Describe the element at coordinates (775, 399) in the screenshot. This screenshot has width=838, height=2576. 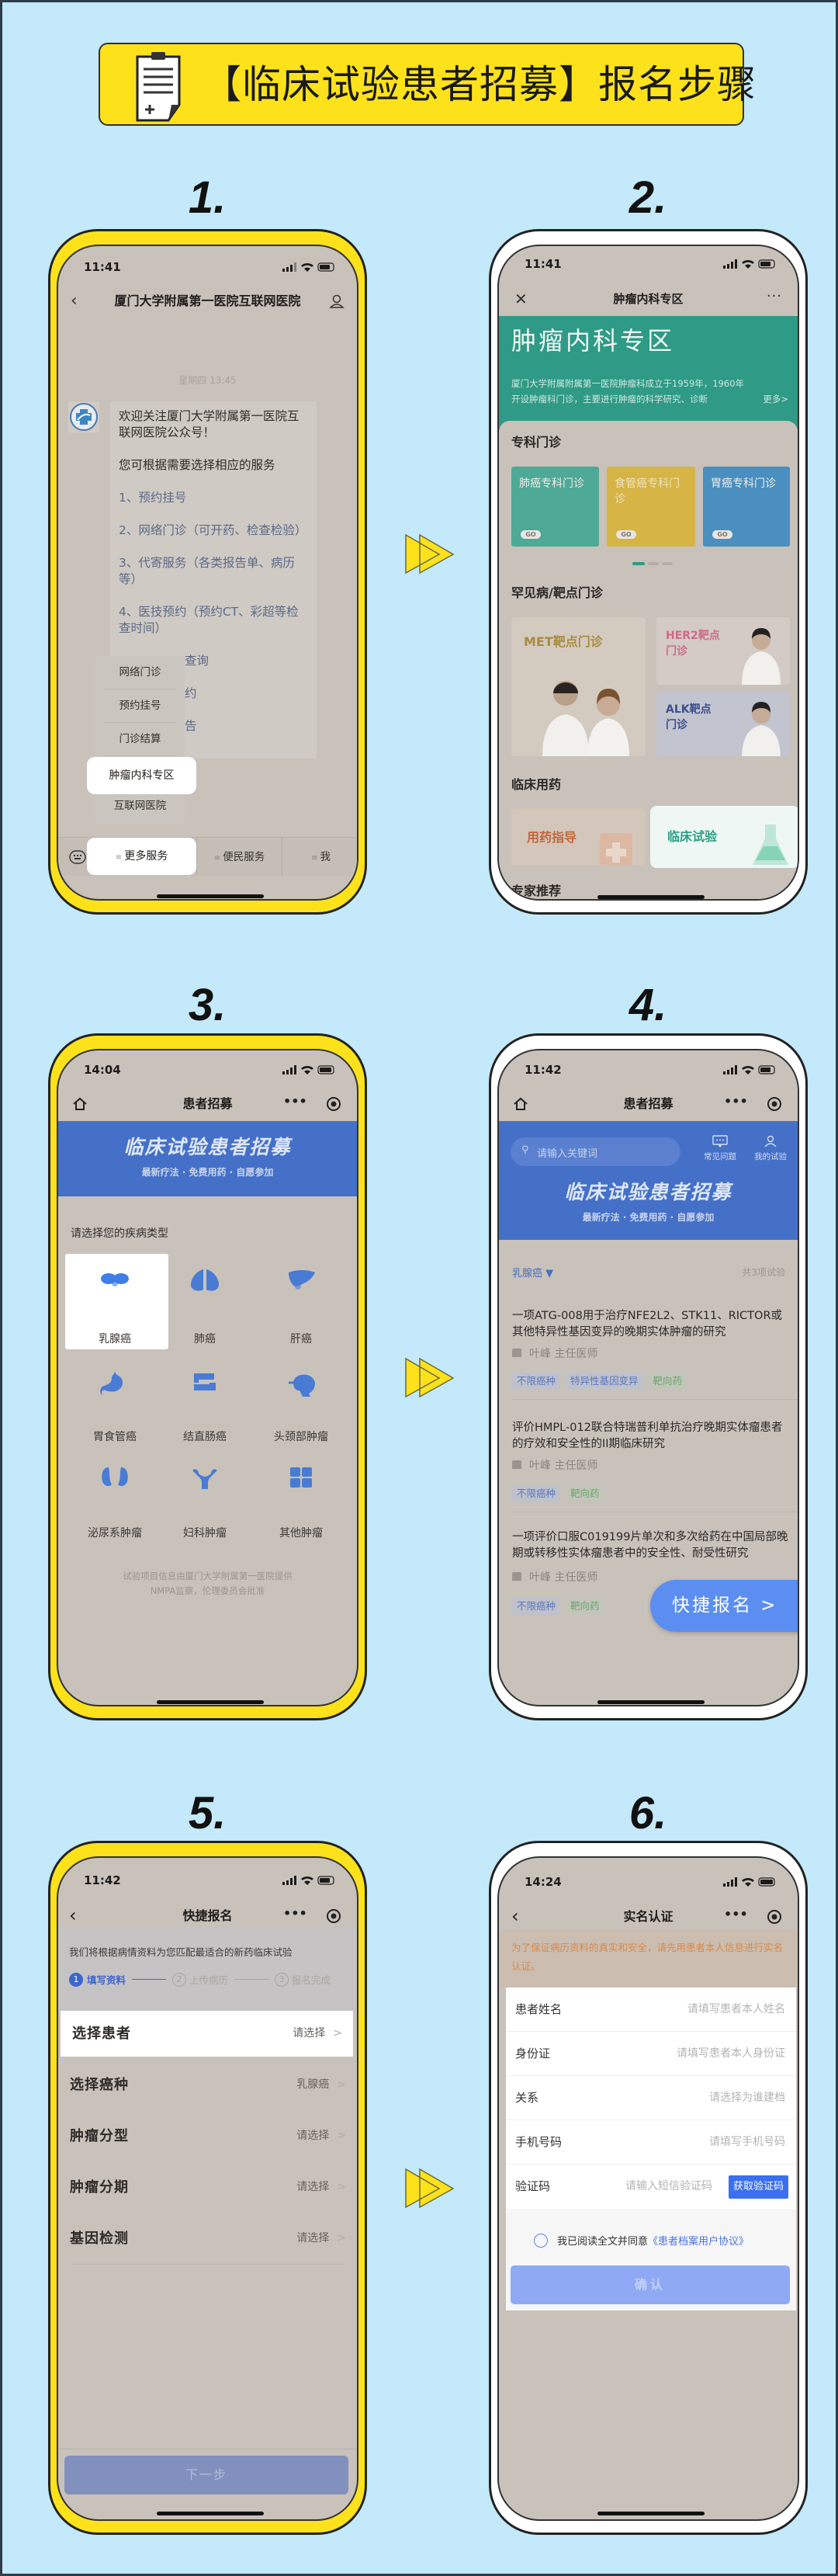
I see `banner-more-link: 更多>` at that location.